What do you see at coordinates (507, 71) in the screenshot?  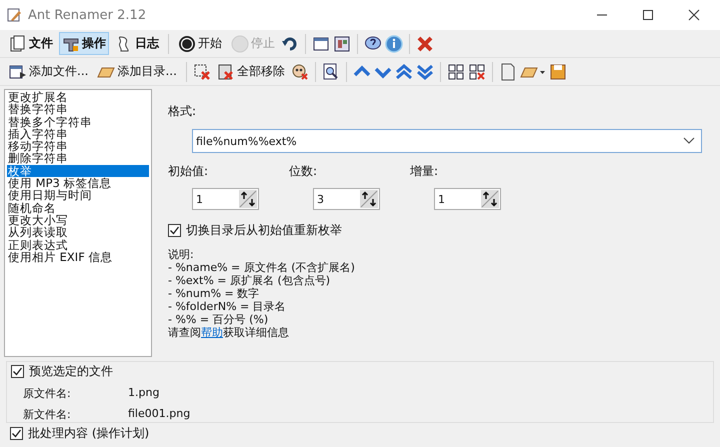 I see `page-icon` at bounding box center [507, 71].